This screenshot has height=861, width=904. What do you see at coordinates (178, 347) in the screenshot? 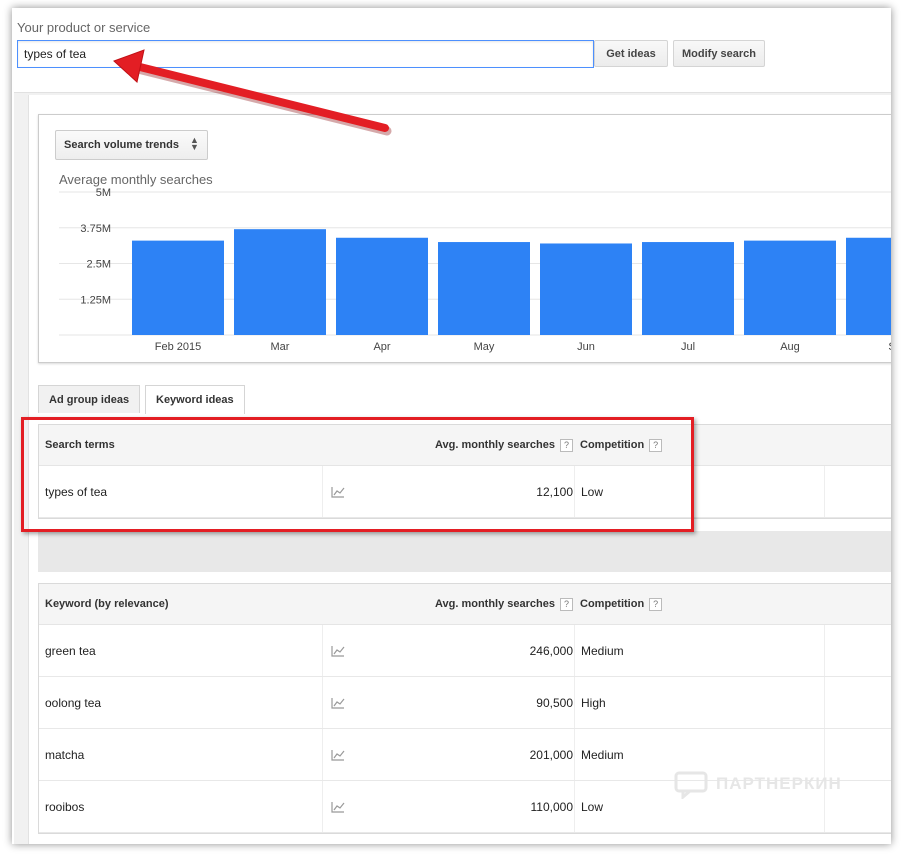
I see `x-tick-label: Feb 2015` at bounding box center [178, 347].